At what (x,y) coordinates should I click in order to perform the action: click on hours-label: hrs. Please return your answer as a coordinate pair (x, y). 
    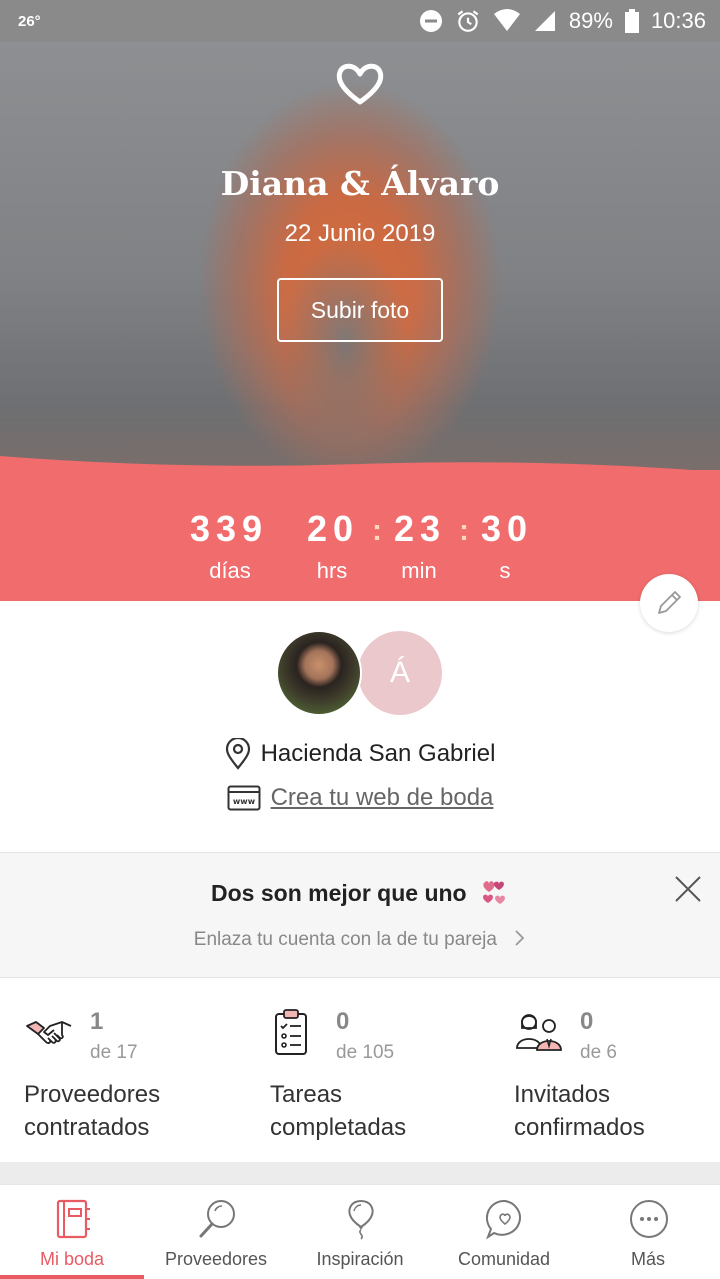
    Looking at the image, I should click on (332, 570).